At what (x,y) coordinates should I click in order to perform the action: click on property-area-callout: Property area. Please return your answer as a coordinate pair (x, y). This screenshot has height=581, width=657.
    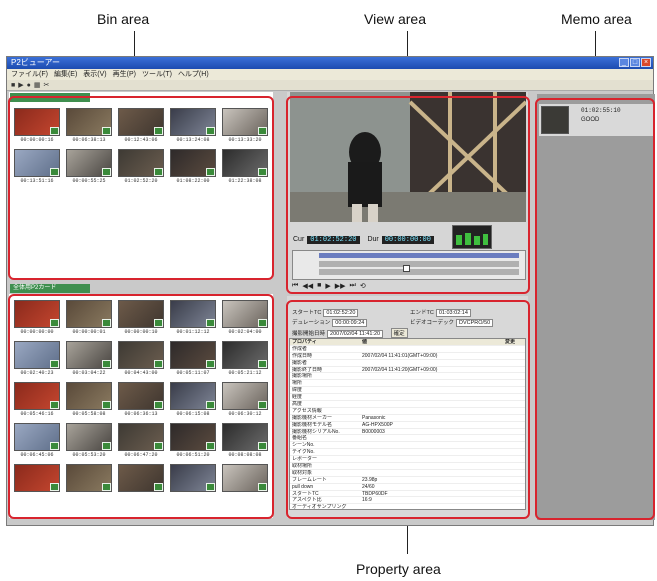
    Looking at the image, I should click on (398, 569).